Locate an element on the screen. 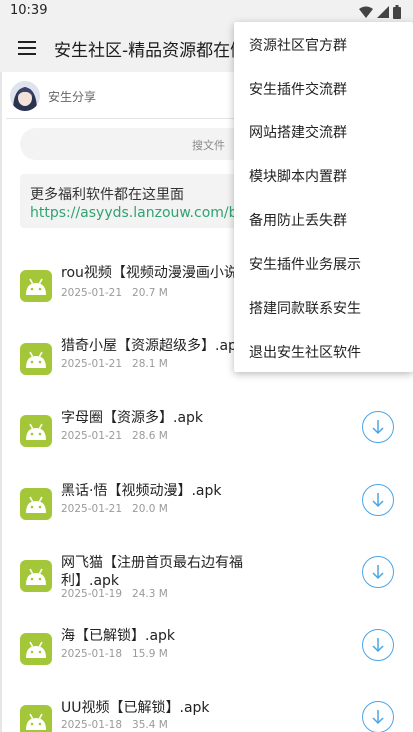 This screenshot has height=732, width=413. wifi-icon is located at coordinates (366, 12).